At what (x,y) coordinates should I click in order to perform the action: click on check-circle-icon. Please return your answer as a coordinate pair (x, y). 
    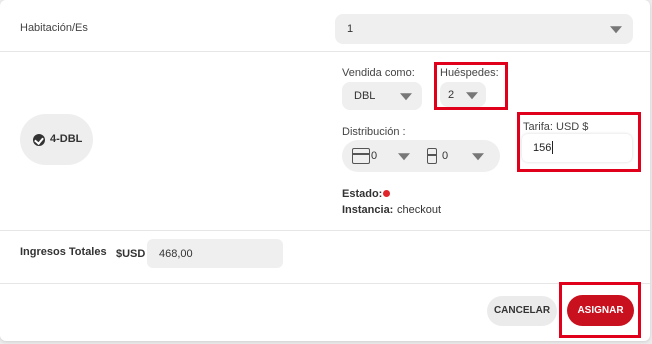
    Looking at the image, I should click on (39, 140).